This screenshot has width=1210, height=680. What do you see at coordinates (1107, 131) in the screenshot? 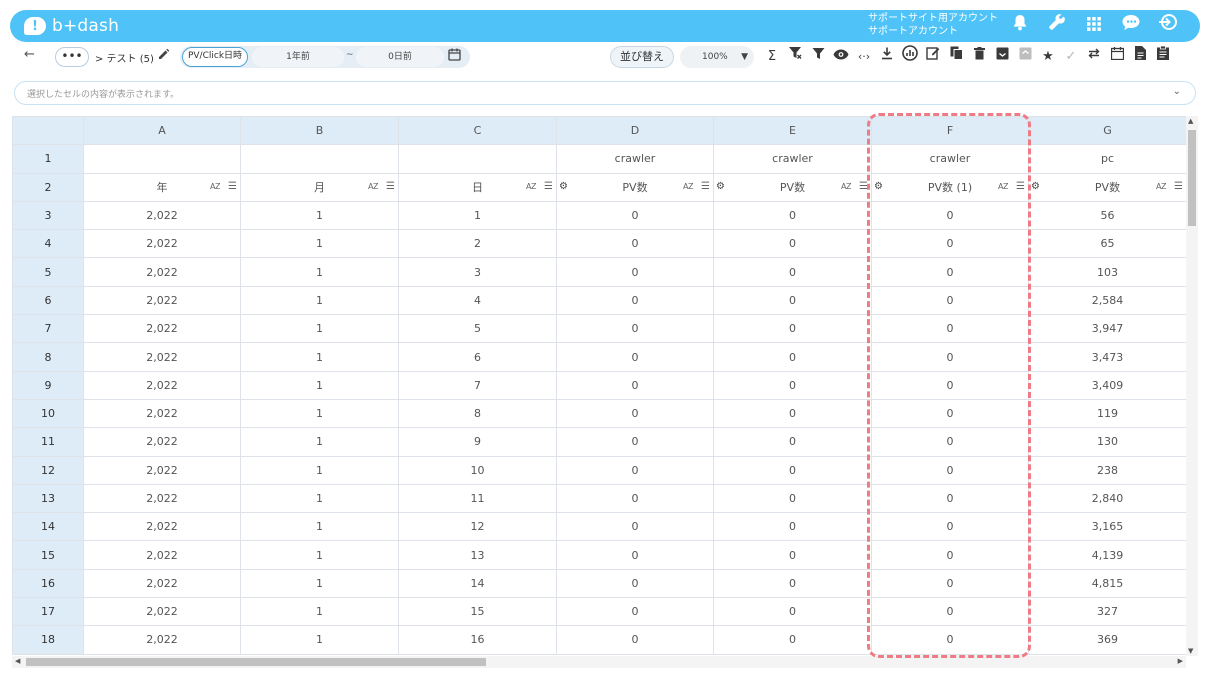
I see `column-header-g: G` at bounding box center [1107, 131].